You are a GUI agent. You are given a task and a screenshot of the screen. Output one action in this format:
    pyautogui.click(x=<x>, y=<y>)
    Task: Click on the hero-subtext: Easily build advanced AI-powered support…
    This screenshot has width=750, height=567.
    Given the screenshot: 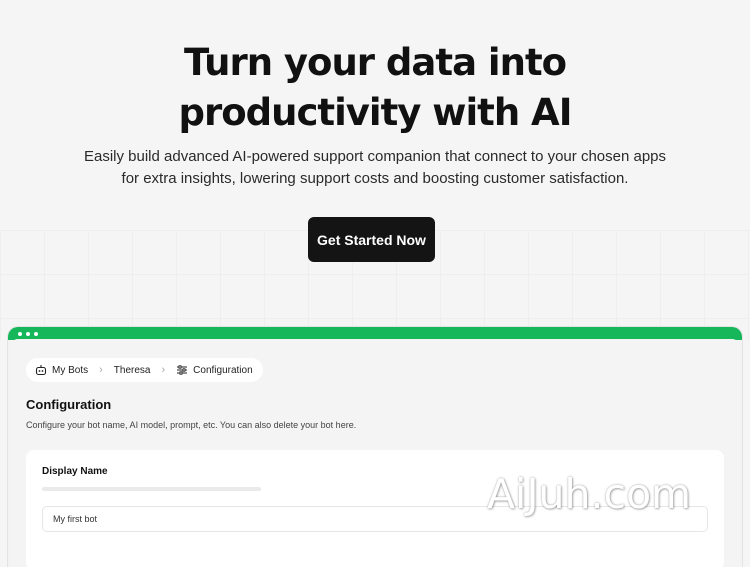 What is the action you would take?
    pyautogui.click(x=375, y=167)
    